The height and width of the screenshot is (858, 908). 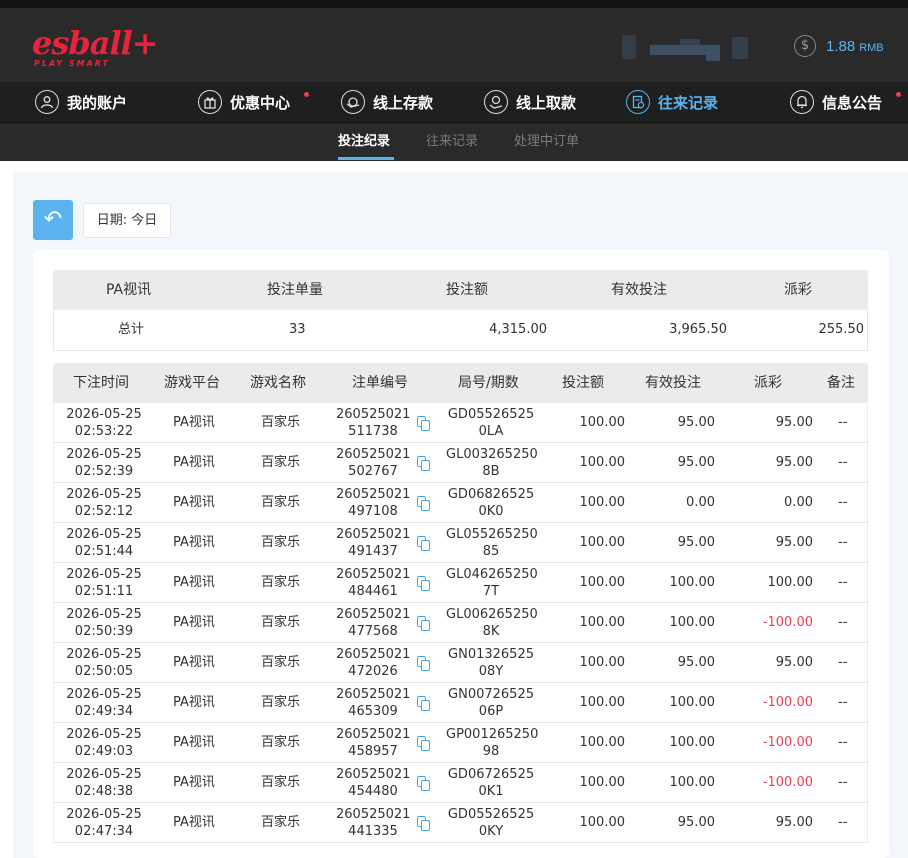 What do you see at coordinates (546, 142) in the screenshot?
I see `tab-pending-orders: 处理中订单` at bounding box center [546, 142].